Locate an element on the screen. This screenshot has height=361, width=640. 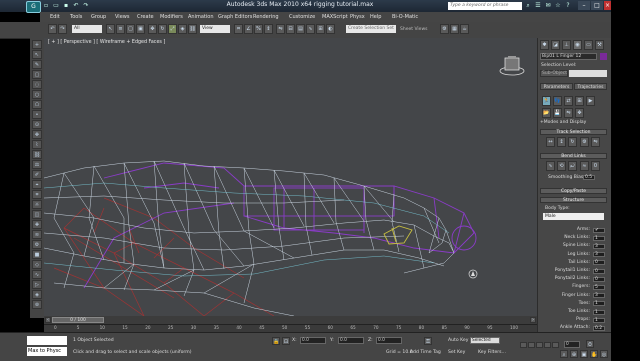
layer-icon: ▤ is located at coordinates (300, 29).